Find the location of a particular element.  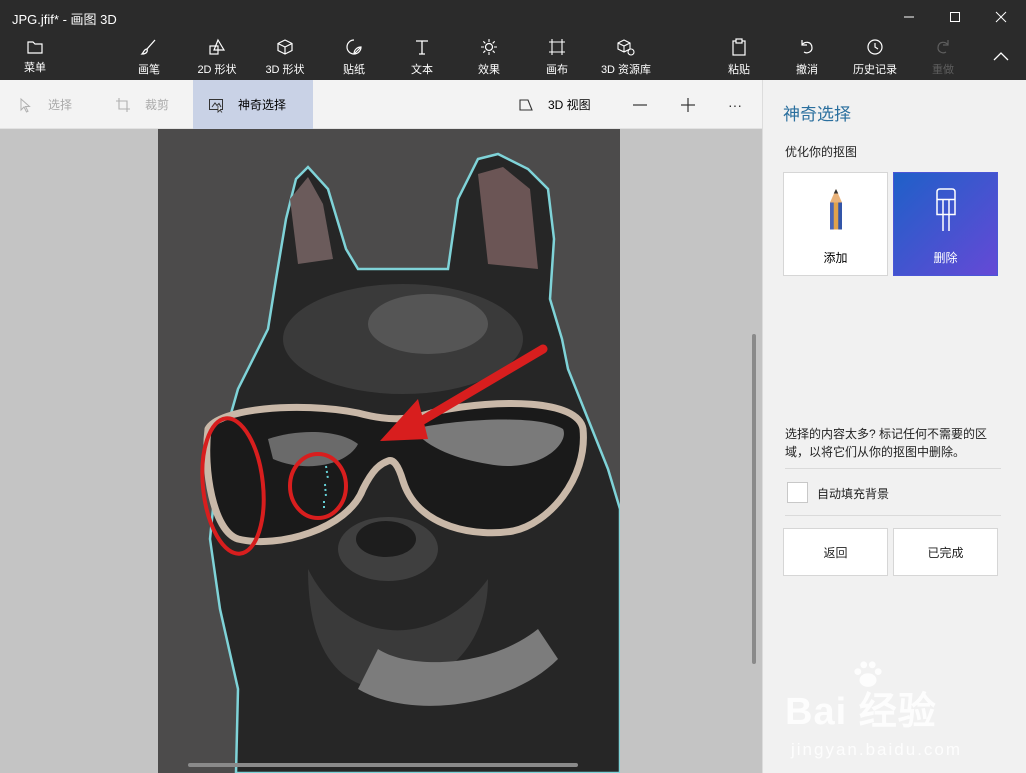

remove-button: 删除 is located at coordinates (945, 224).